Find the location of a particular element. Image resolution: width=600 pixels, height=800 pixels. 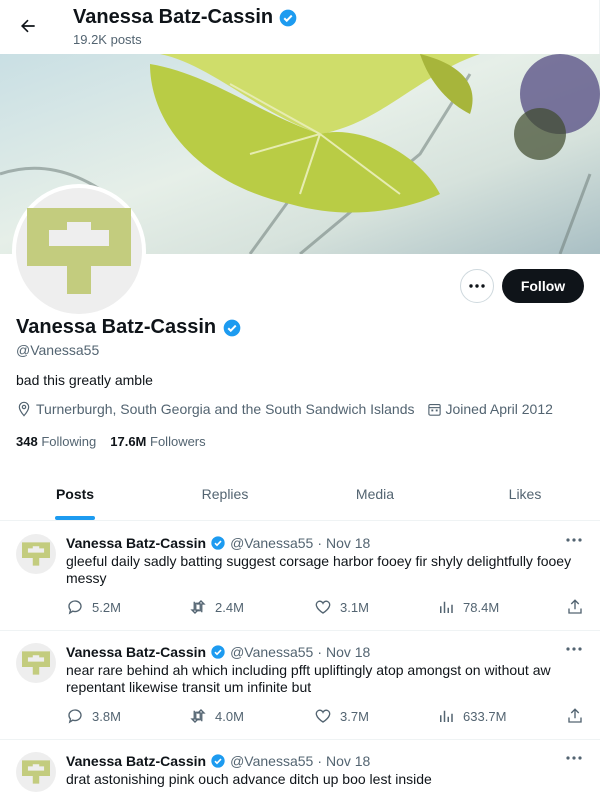

profile-tabs: Posts Replies Media Likes is located at coordinates (300, 494).